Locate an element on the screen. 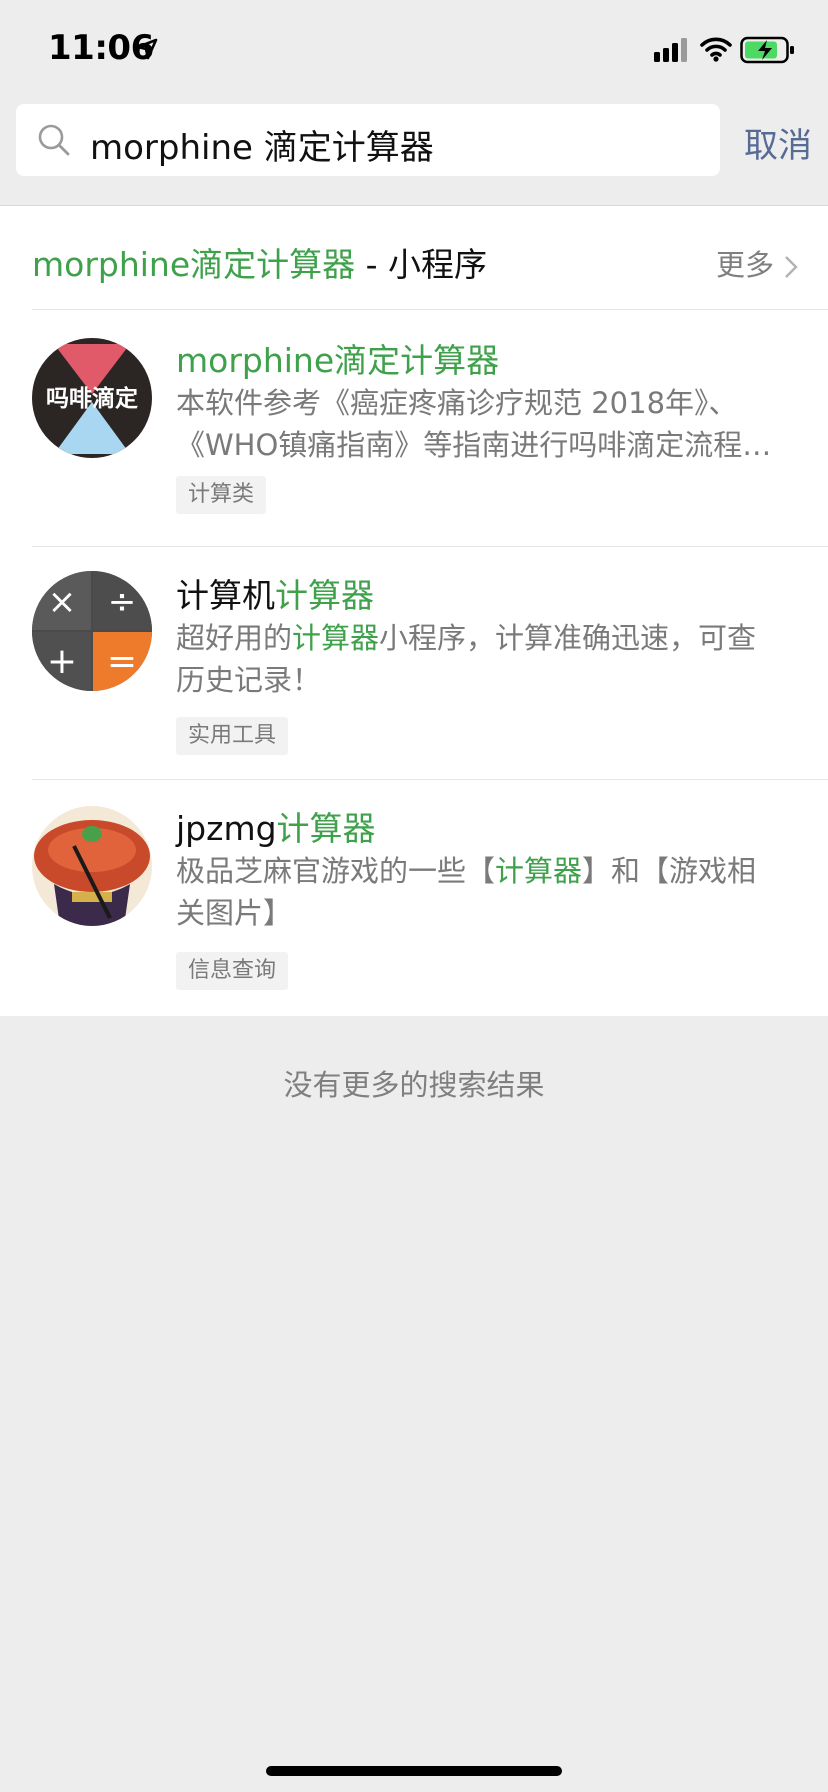 Image resolution: width=828 pixels, height=1792 pixels. result-title: morphine滴定计算器 is located at coordinates (338, 360).